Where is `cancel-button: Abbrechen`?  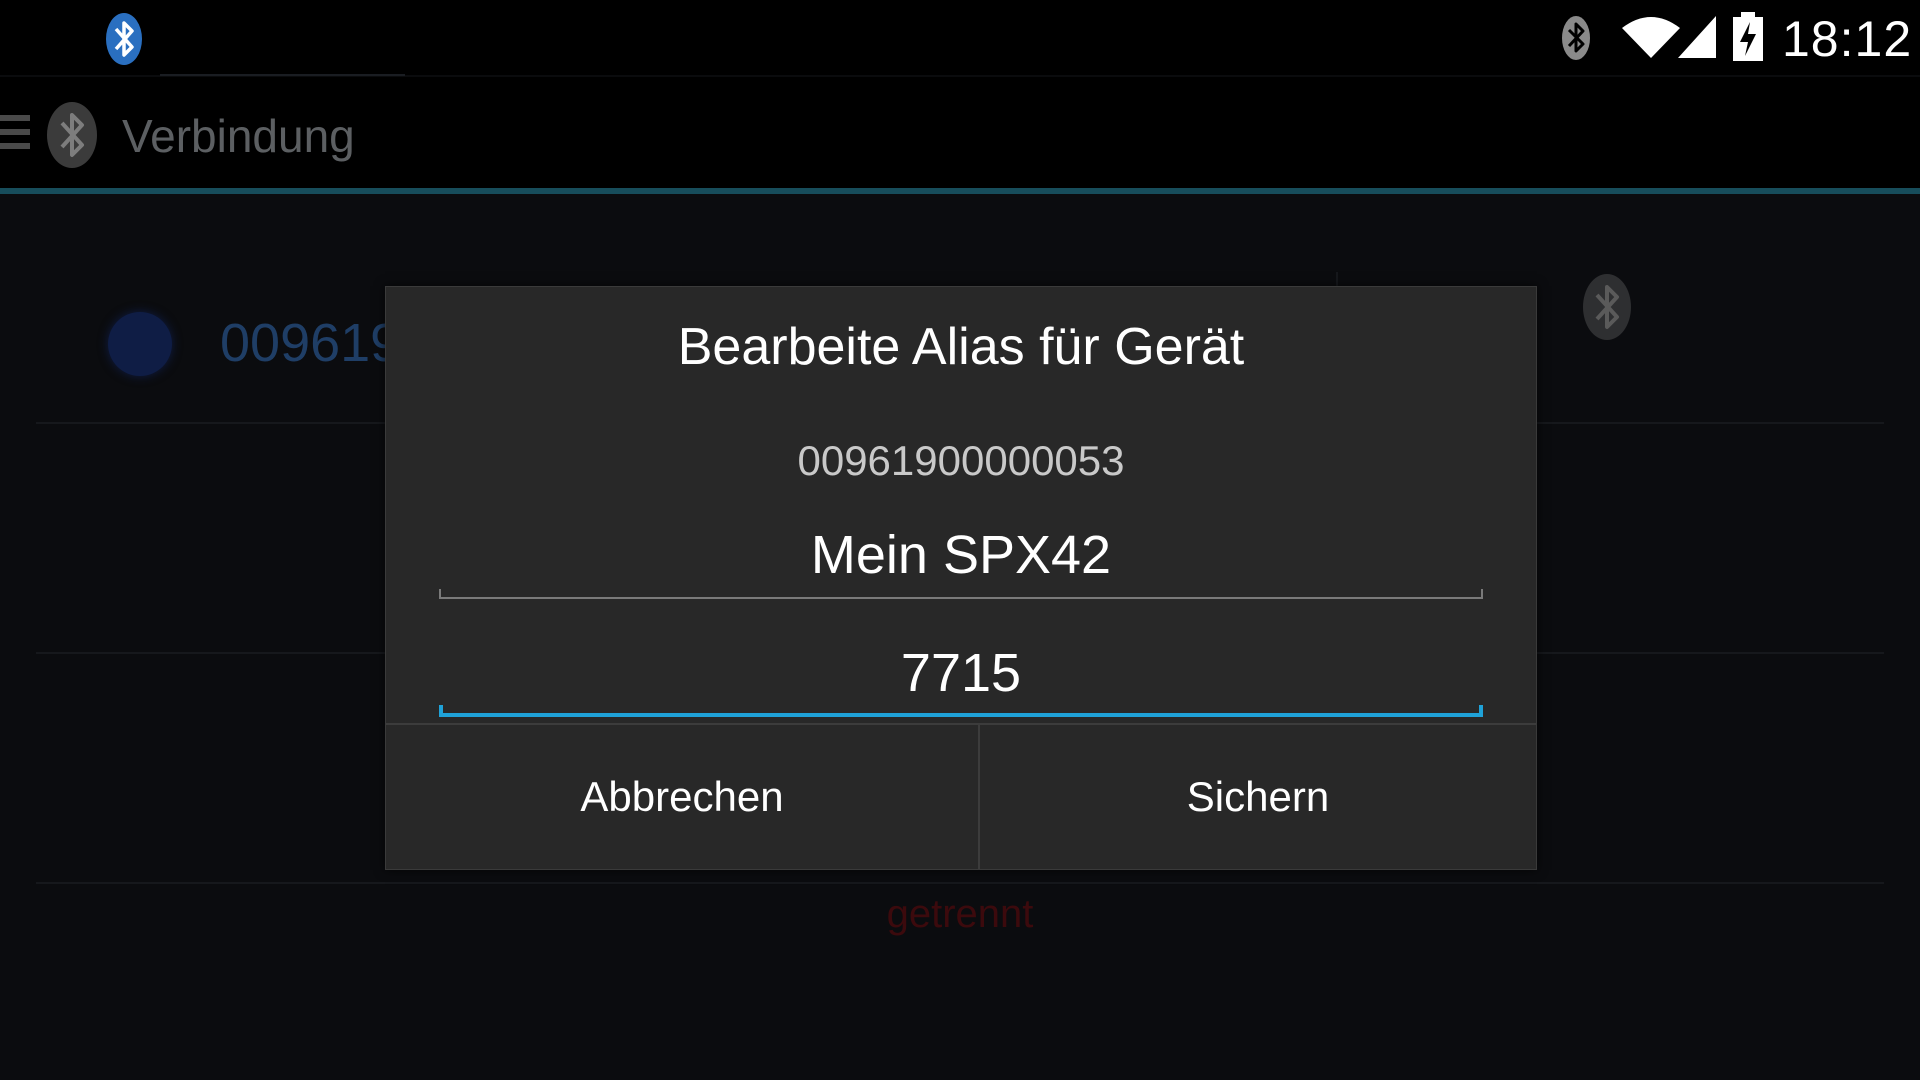
cancel-button: Abbrechen is located at coordinates (682, 797).